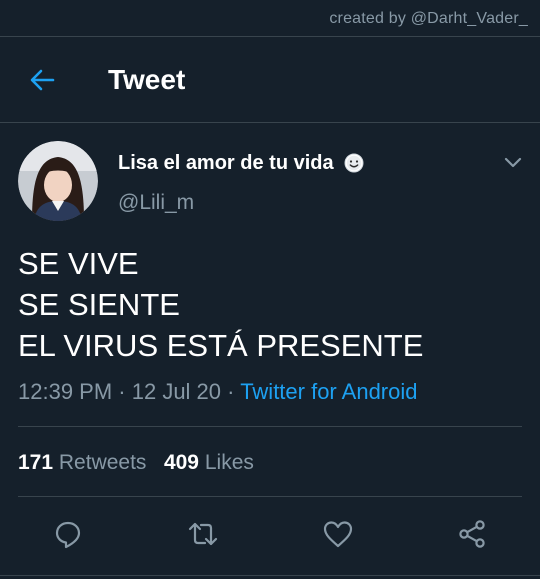  I want to click on tweet-line: SE SIENTE, so click(99, 304).